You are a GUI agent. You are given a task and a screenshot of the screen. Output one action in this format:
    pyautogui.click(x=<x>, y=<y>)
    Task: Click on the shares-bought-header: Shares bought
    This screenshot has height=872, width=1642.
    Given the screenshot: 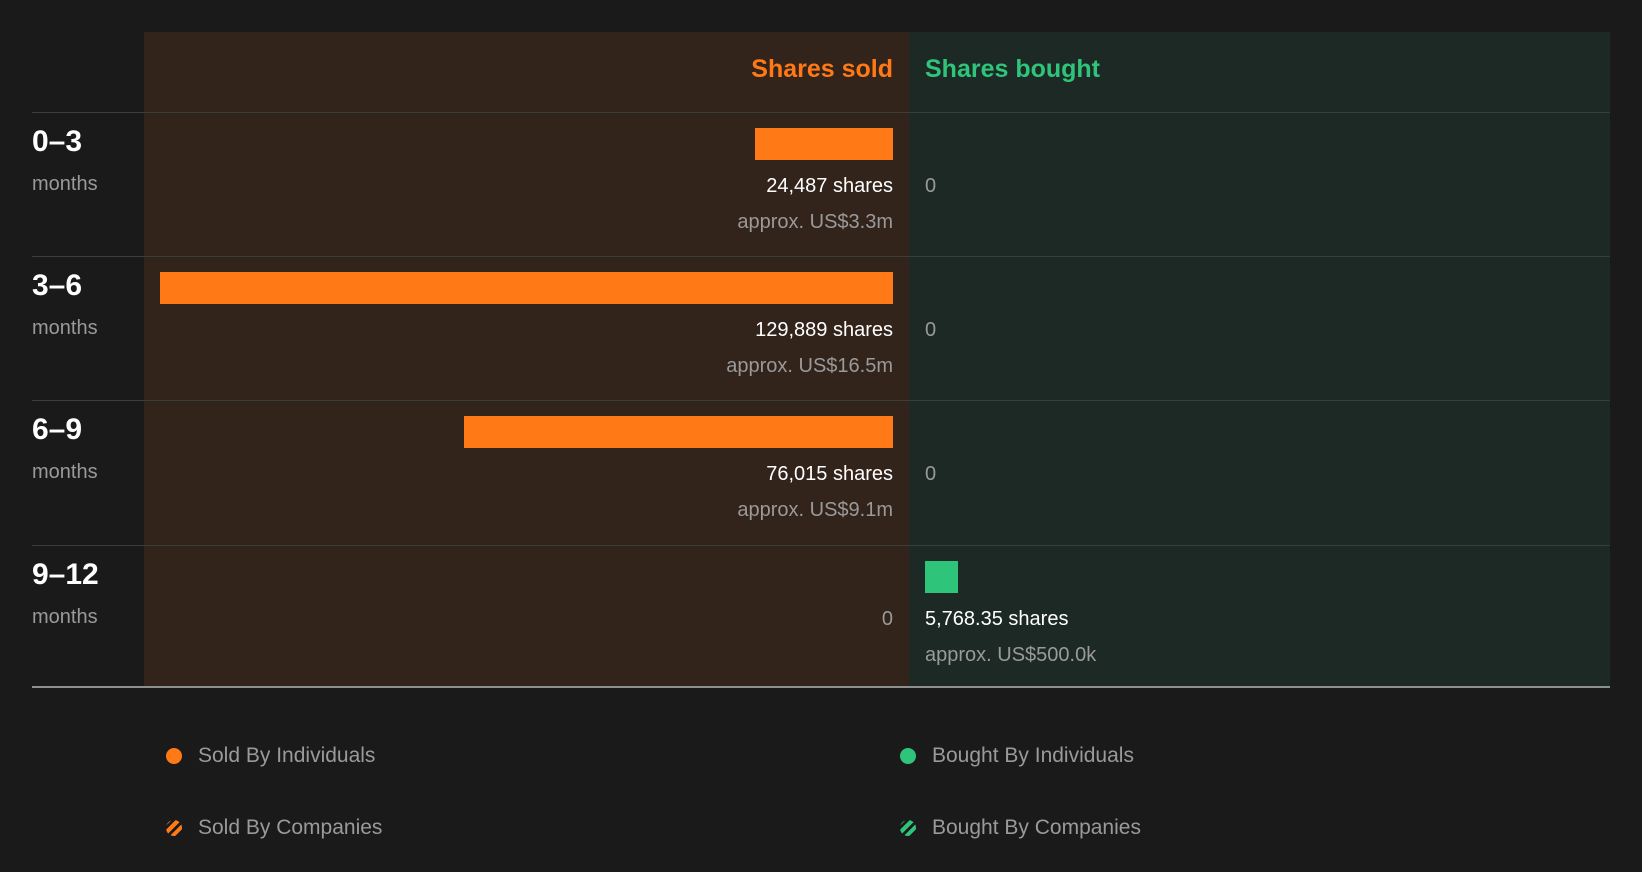 What is the action you would take?
    pyautogui.click(x=1013, y=69)
    